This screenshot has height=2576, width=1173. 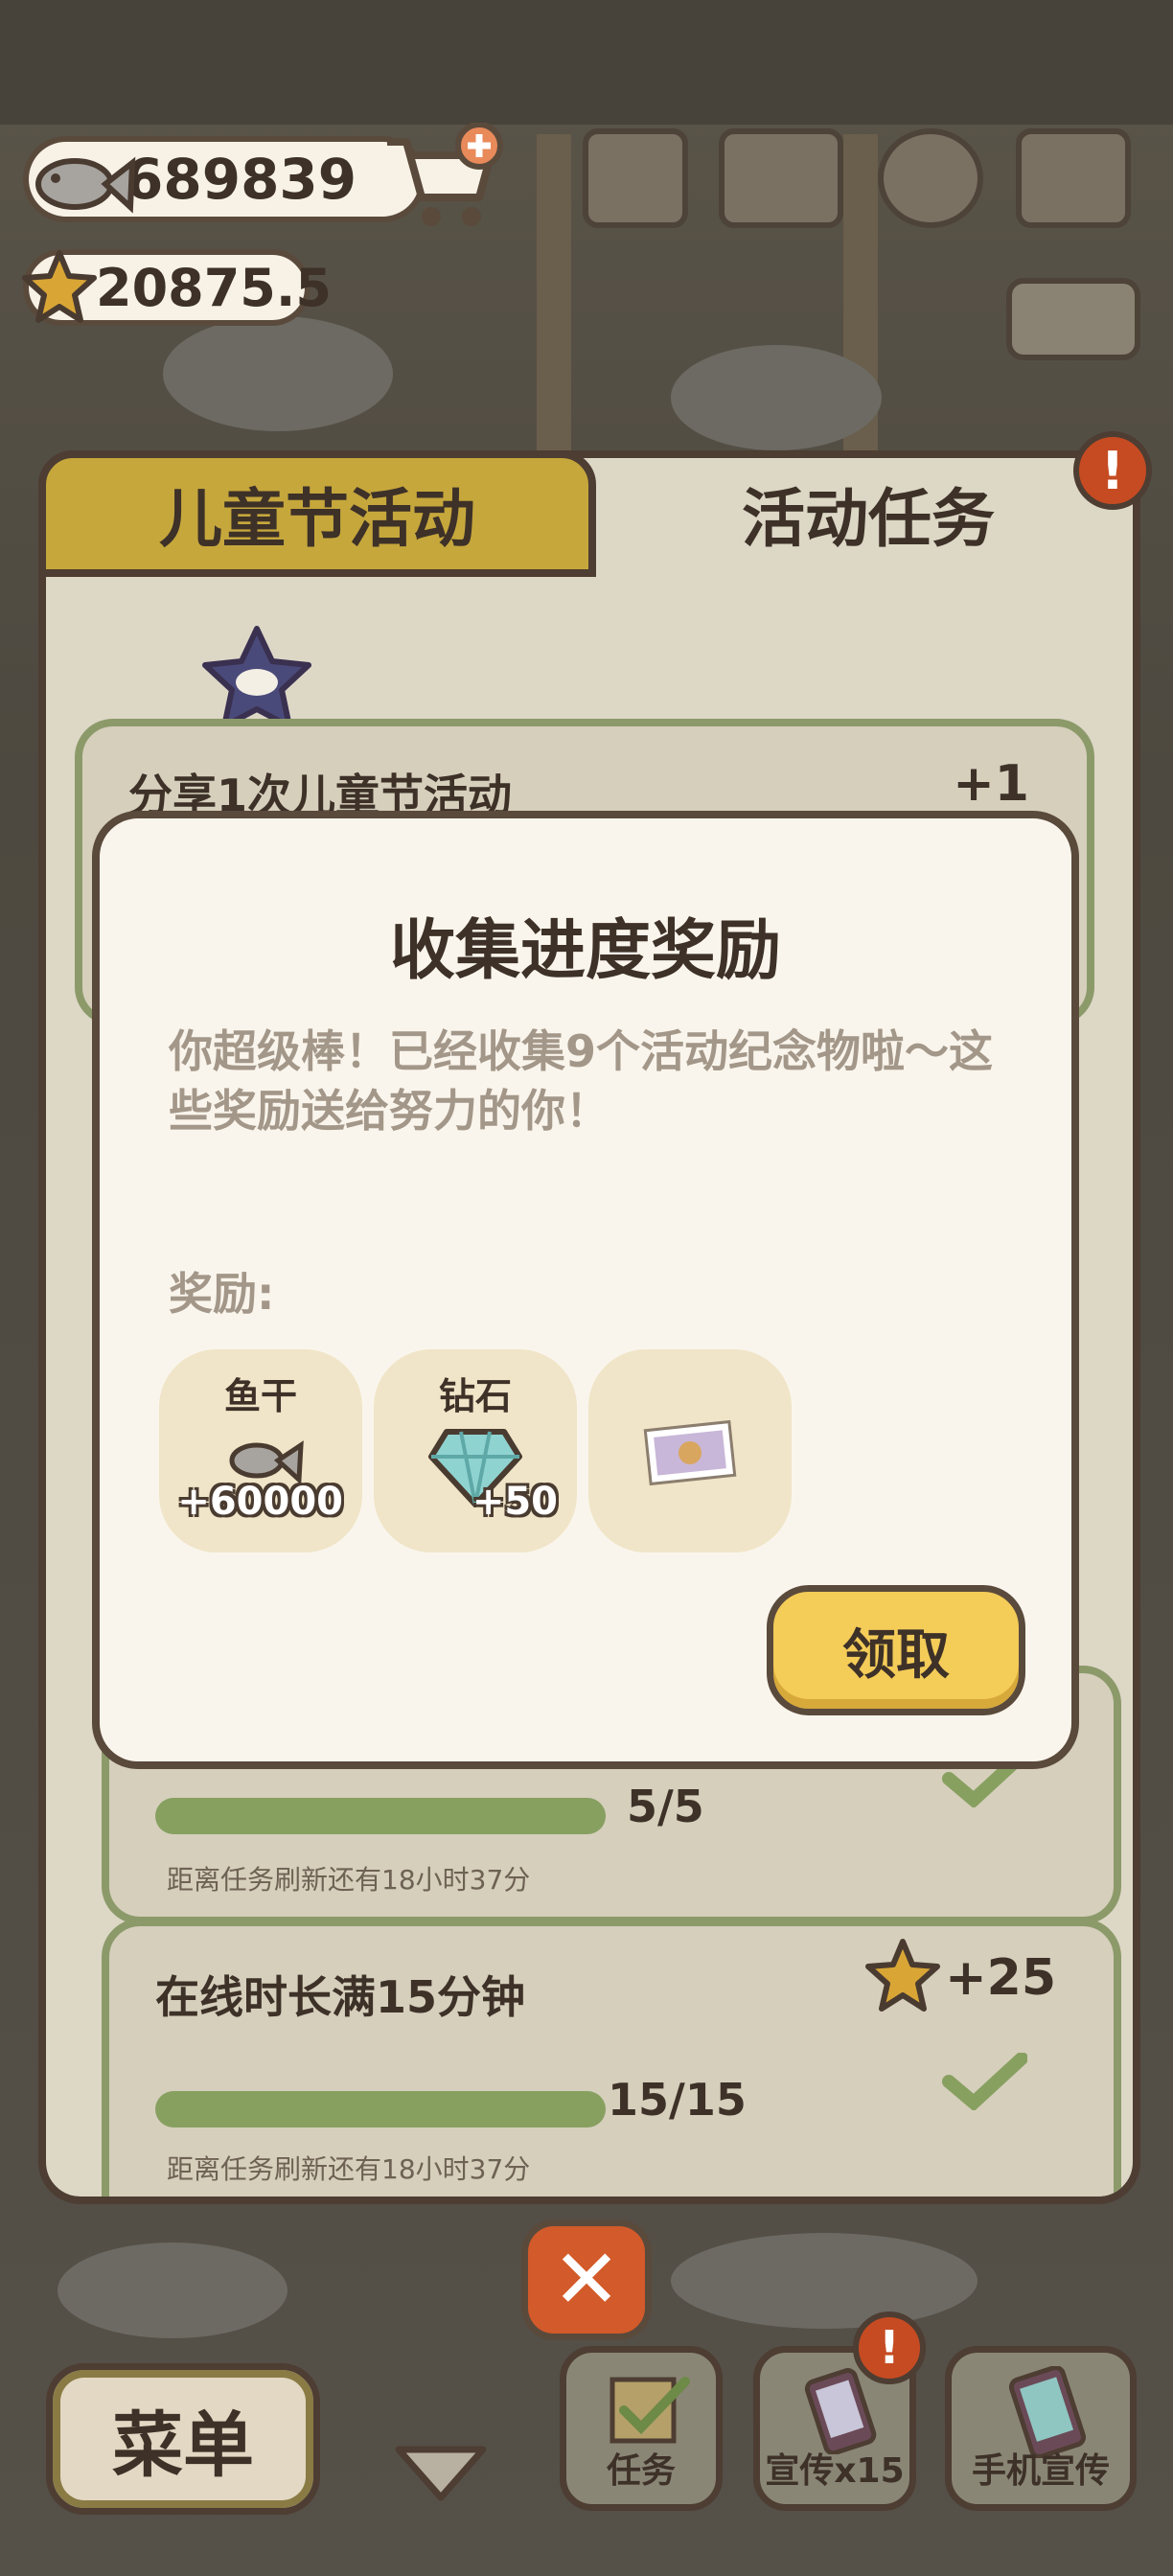 What do you see at coordinates (475, 1450) in the screenshot?
I see `reward-diamond: 钻石 +50` at bounding box center [475, 1450].